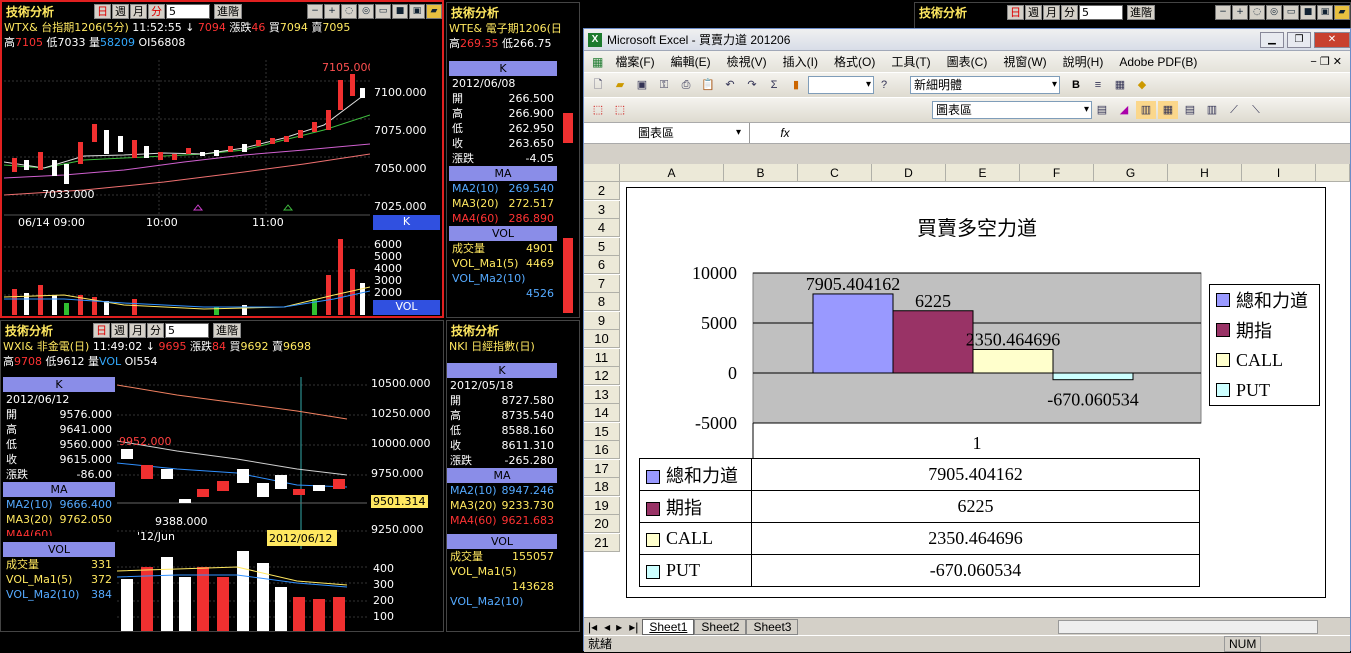 This screenshot has width=1351, height=653. Describe the element at coordinates (668, 626) in the screenshot. I see `sheet-tab-1: Sheet1` at that location.